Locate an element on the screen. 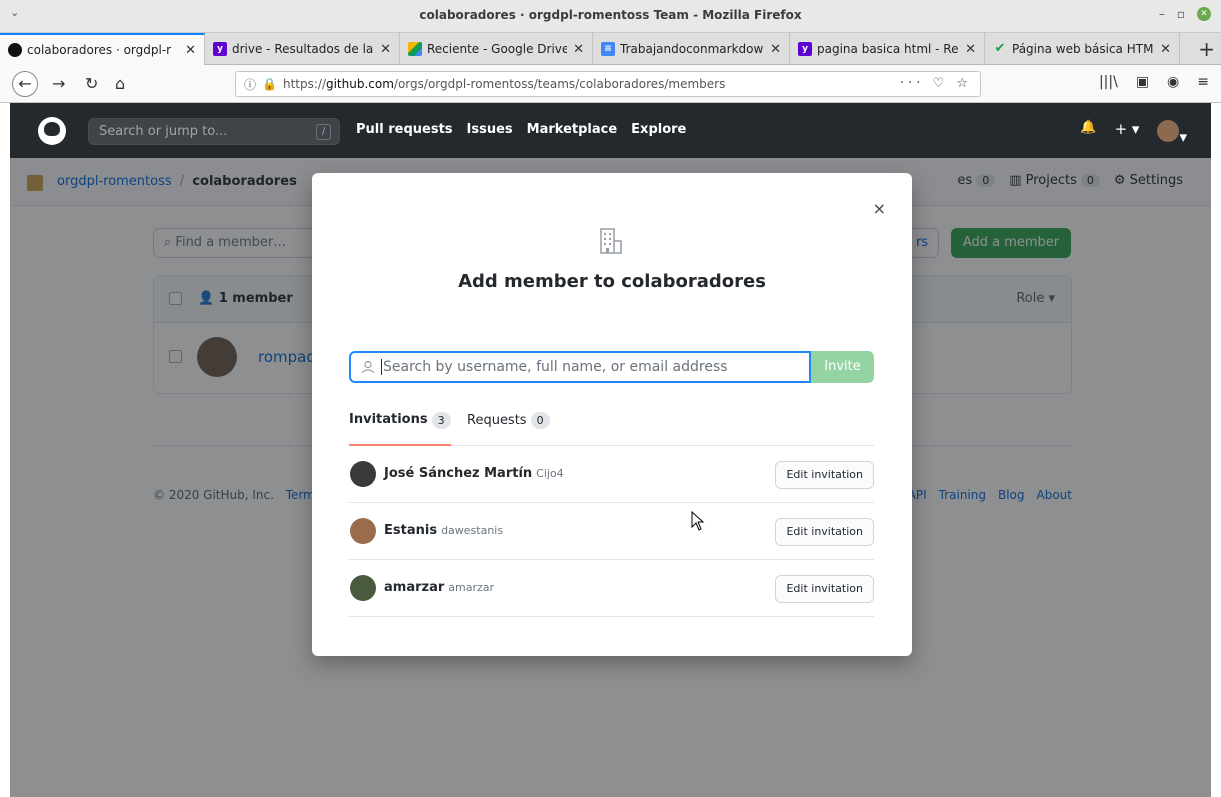 This screenshot has width=1221, height=797. google-docs-icon: ≡ is located at coordinates (608, 49).